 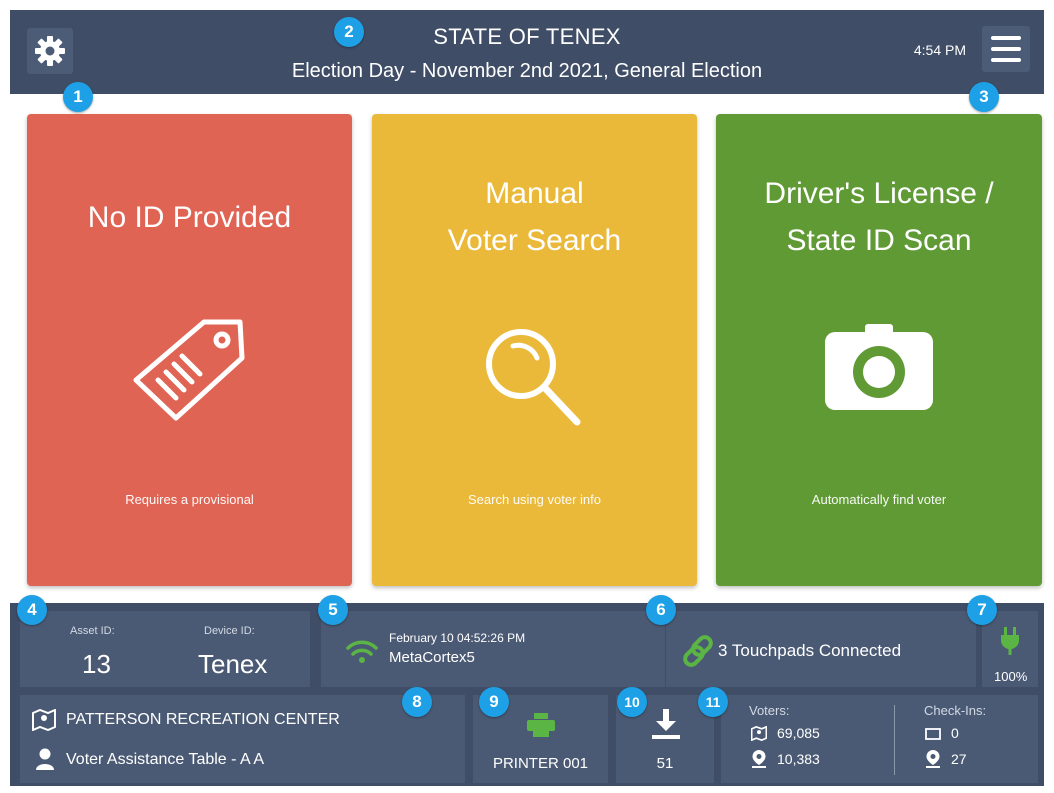 I want to click on checkins-location-count: 27, so click(x=959, y=759).